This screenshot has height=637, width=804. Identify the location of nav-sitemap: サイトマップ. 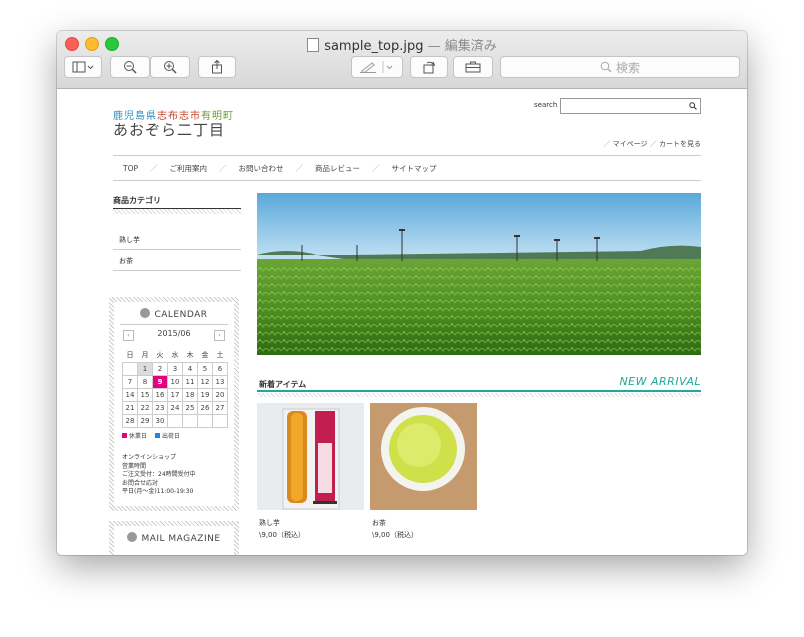
(414, 168).